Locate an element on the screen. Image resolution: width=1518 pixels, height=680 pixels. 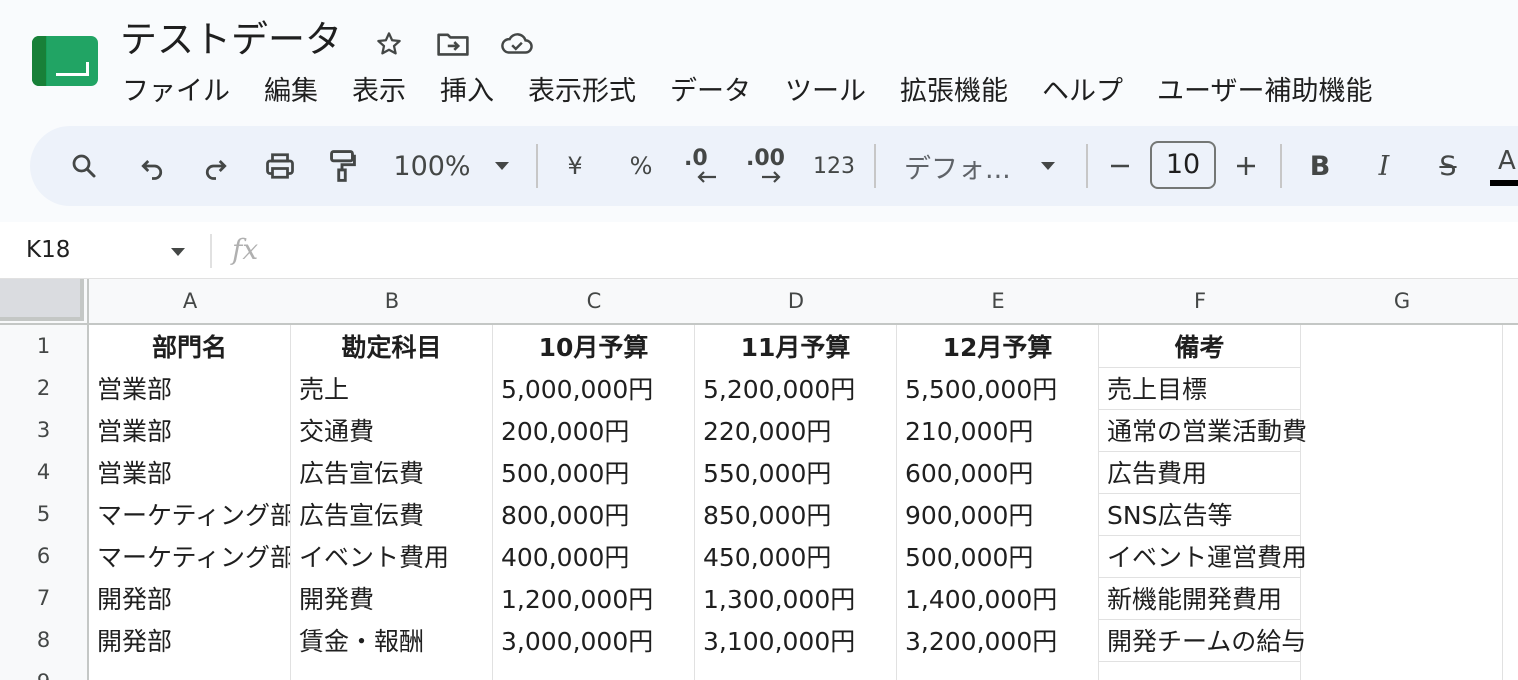
menu-accessibility: ユーザー補助機能 is located at coordinates (1264, 92).